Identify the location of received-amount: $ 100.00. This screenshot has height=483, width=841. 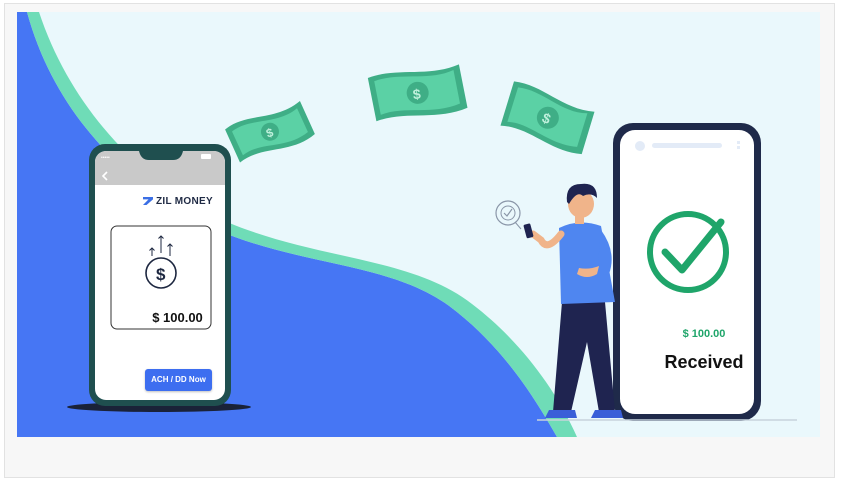
(704, 334).